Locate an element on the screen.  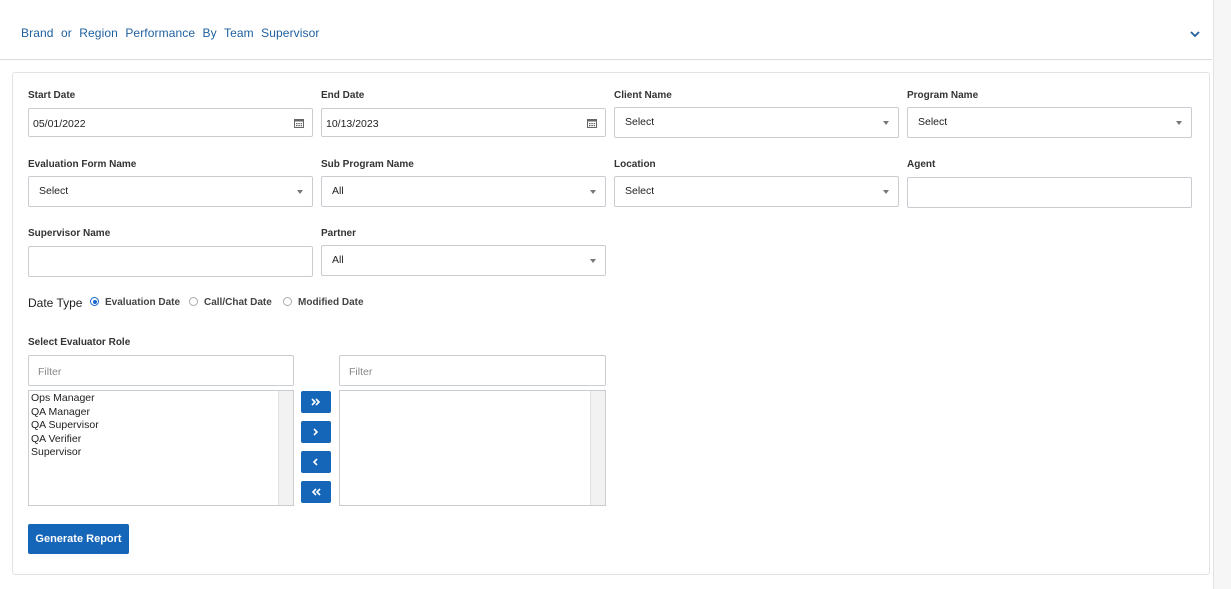
call-chat-date-label: Call/Chat Date is located at coordinates (238, 302).